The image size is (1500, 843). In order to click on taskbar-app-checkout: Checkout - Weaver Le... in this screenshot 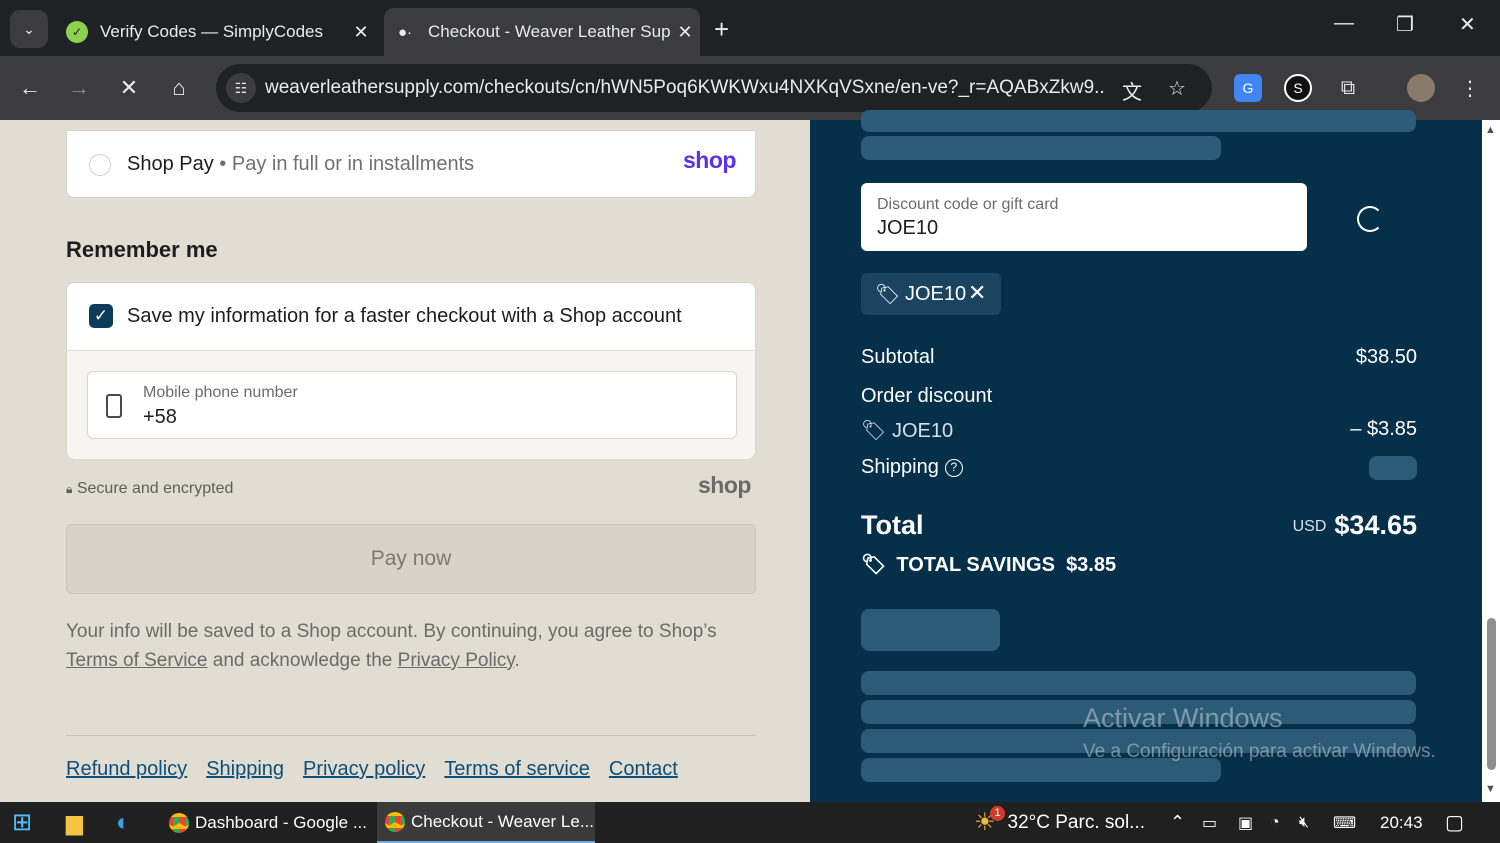, I will do `click(486, 822)`.